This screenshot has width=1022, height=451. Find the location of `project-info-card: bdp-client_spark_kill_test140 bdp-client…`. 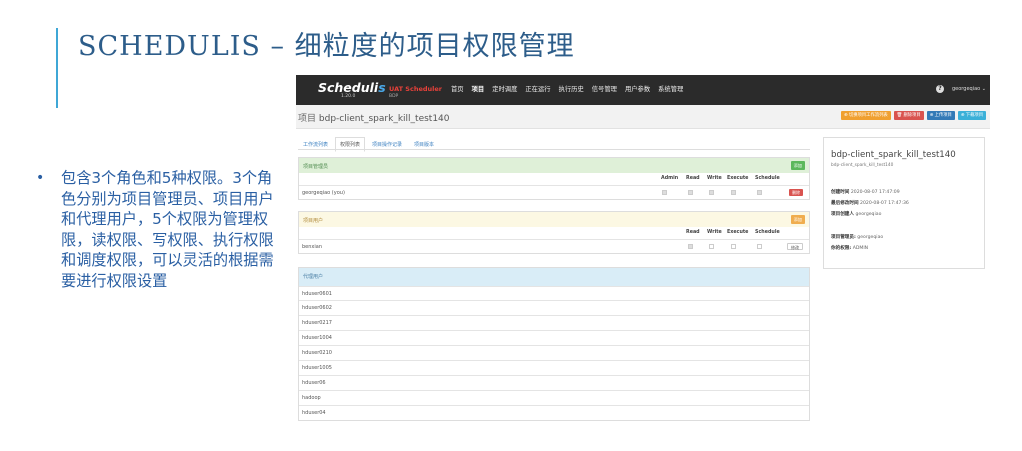

project-info-card: bdp-client_spark_kill_test140 bdp-client… is located at coordinates (904, 203).